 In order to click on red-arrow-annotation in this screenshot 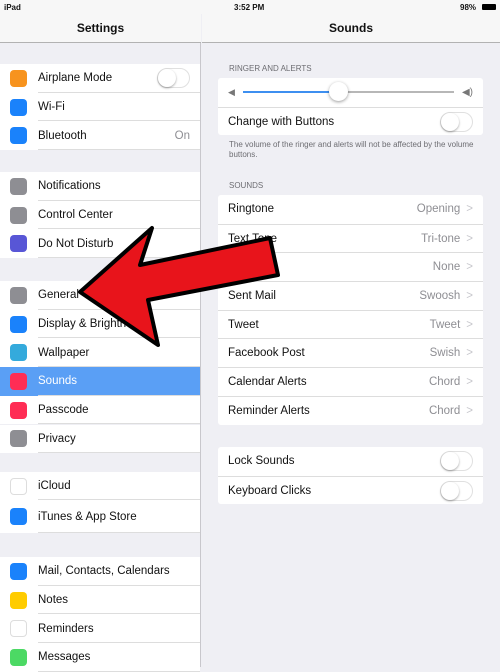, I will do `click(179, 286)`.